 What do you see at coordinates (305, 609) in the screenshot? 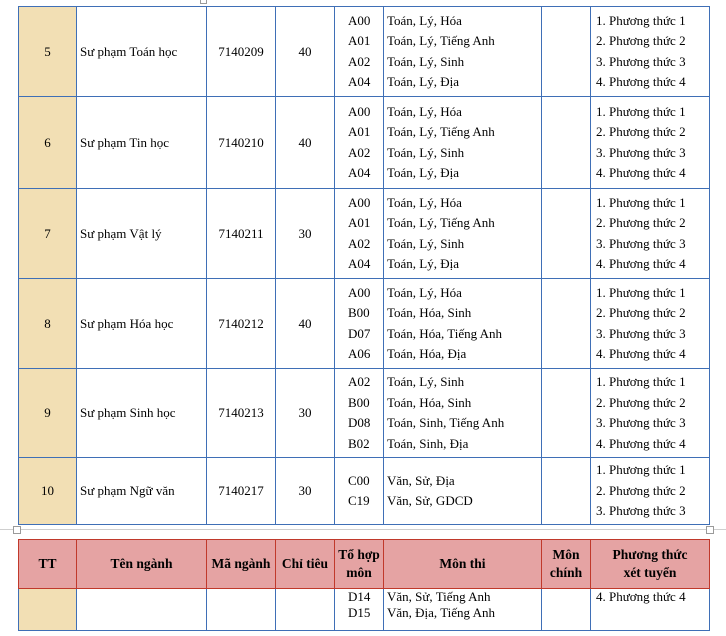
I see `cell-quota` at bounding box center [305, 609].